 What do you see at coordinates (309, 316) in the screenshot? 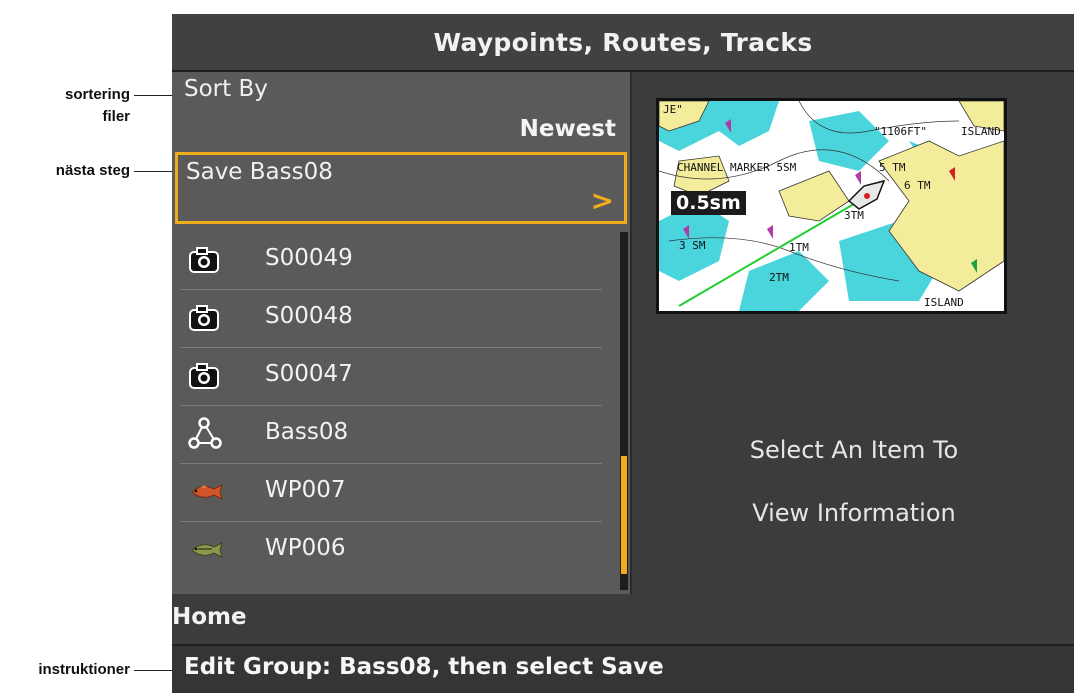
I see `list-item-label: S00048` at bounding box center [309, 316].